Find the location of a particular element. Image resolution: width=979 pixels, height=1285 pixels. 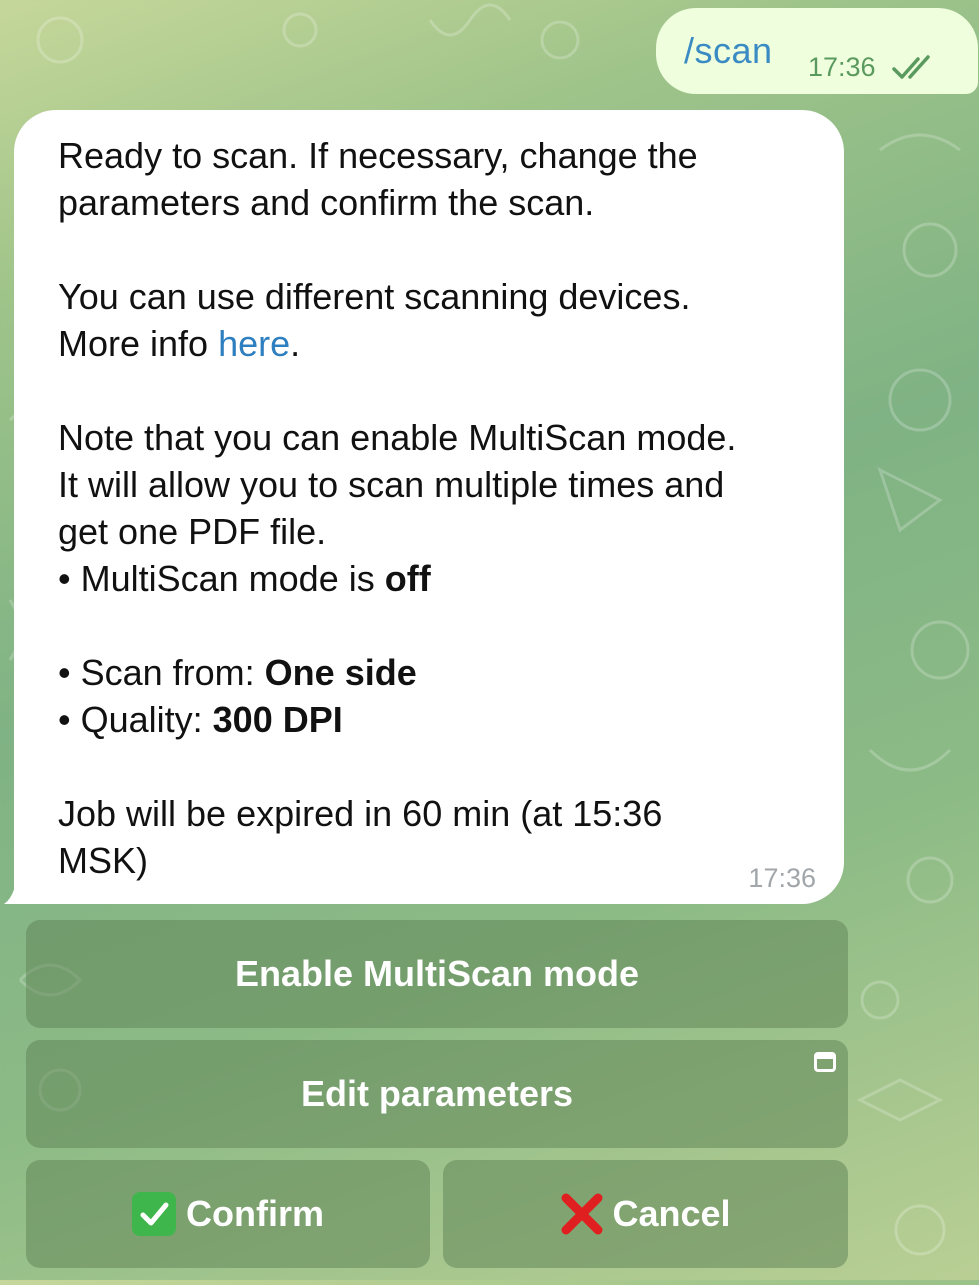

edit-parameters-button: Edit parameters is located at coordinates (437, 1094).